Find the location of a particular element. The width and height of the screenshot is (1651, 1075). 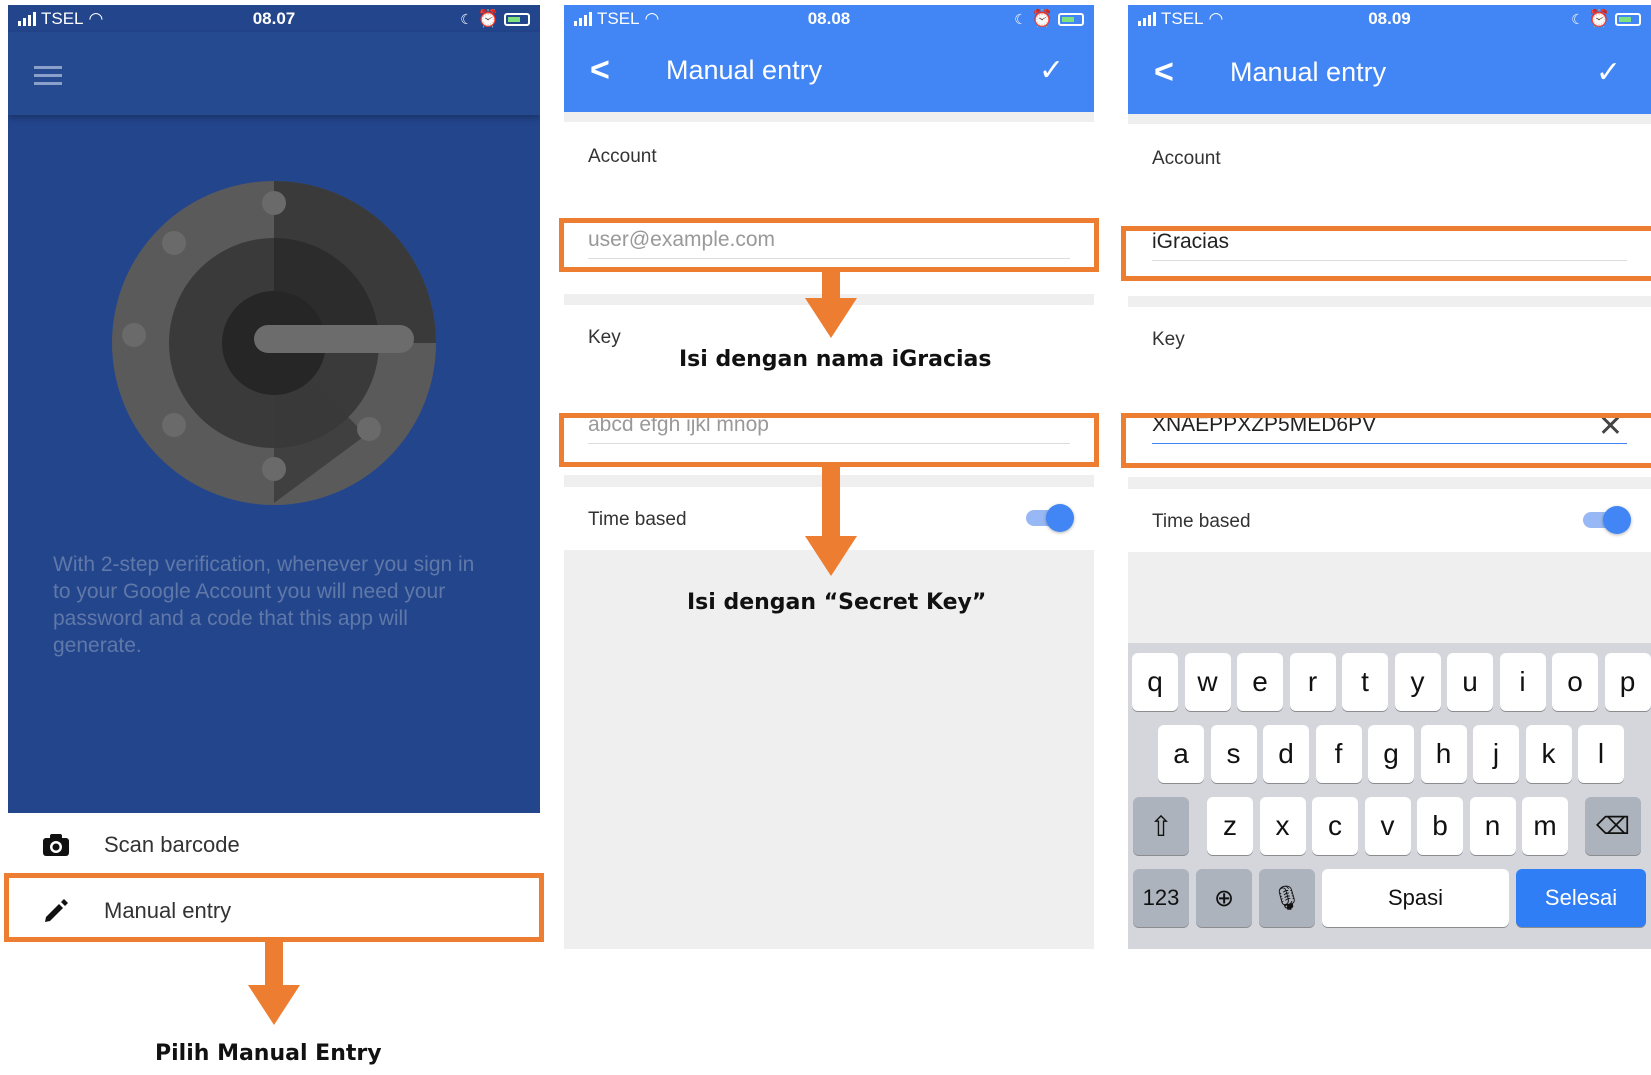

app-bar: TSEL ◠ 08.09 ☾ ⏰ < Manual entry ✓ is located at coordinates (1389, 59).